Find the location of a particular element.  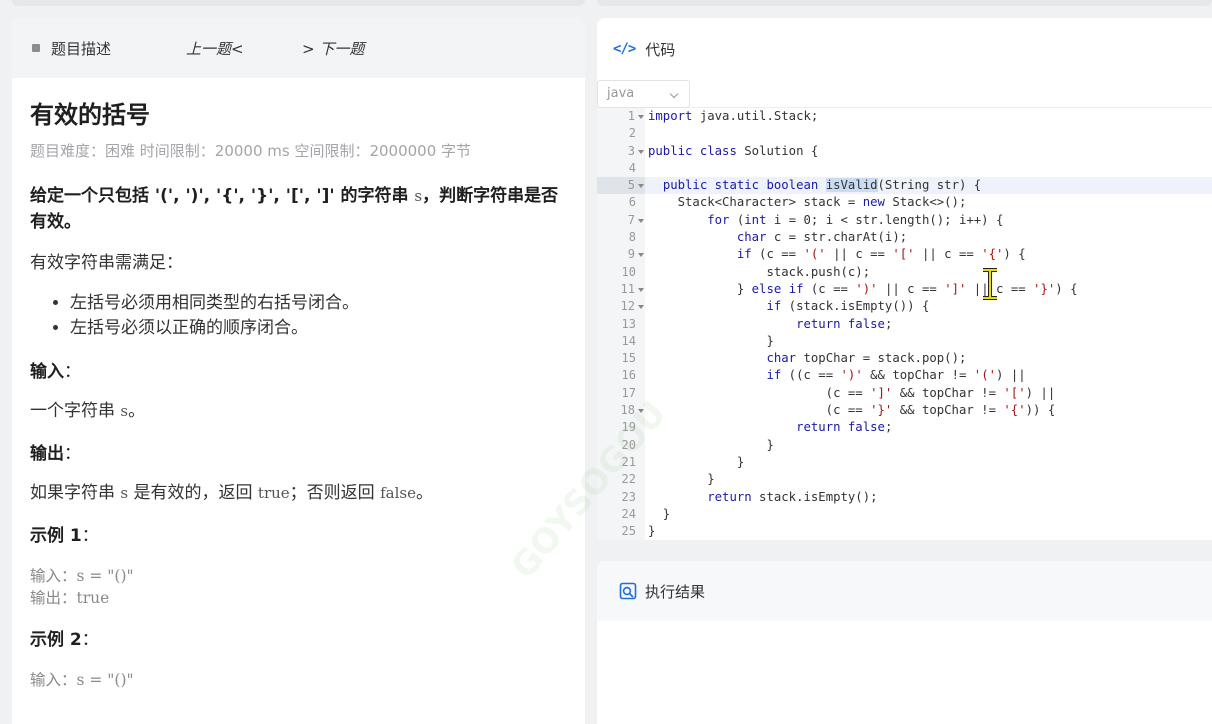

code-line: if (c == '(' || c == '[' || c == '{') { is located at coordinates (928, 254).